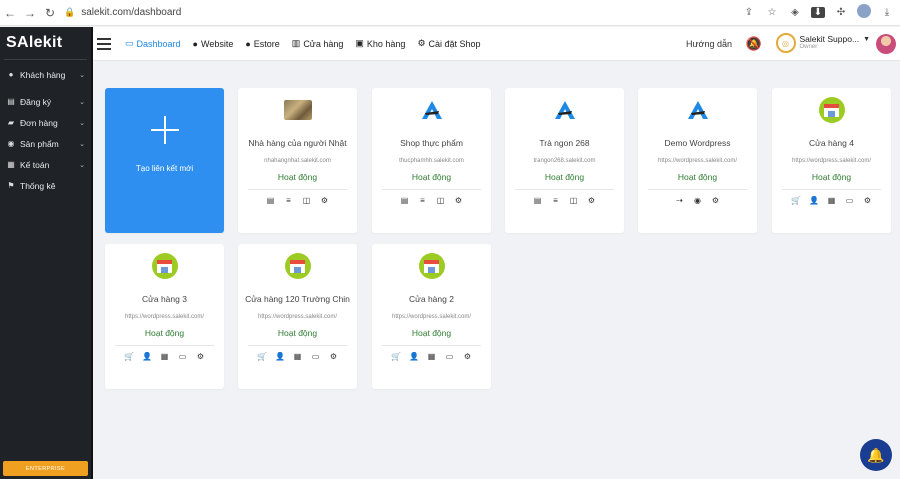 The height and width of the screenshot is (479, 900). Describe the element at coordinates (318, 43) in the screenshot. I see `nav-stores: ▥ Cửa hàng` at that location.